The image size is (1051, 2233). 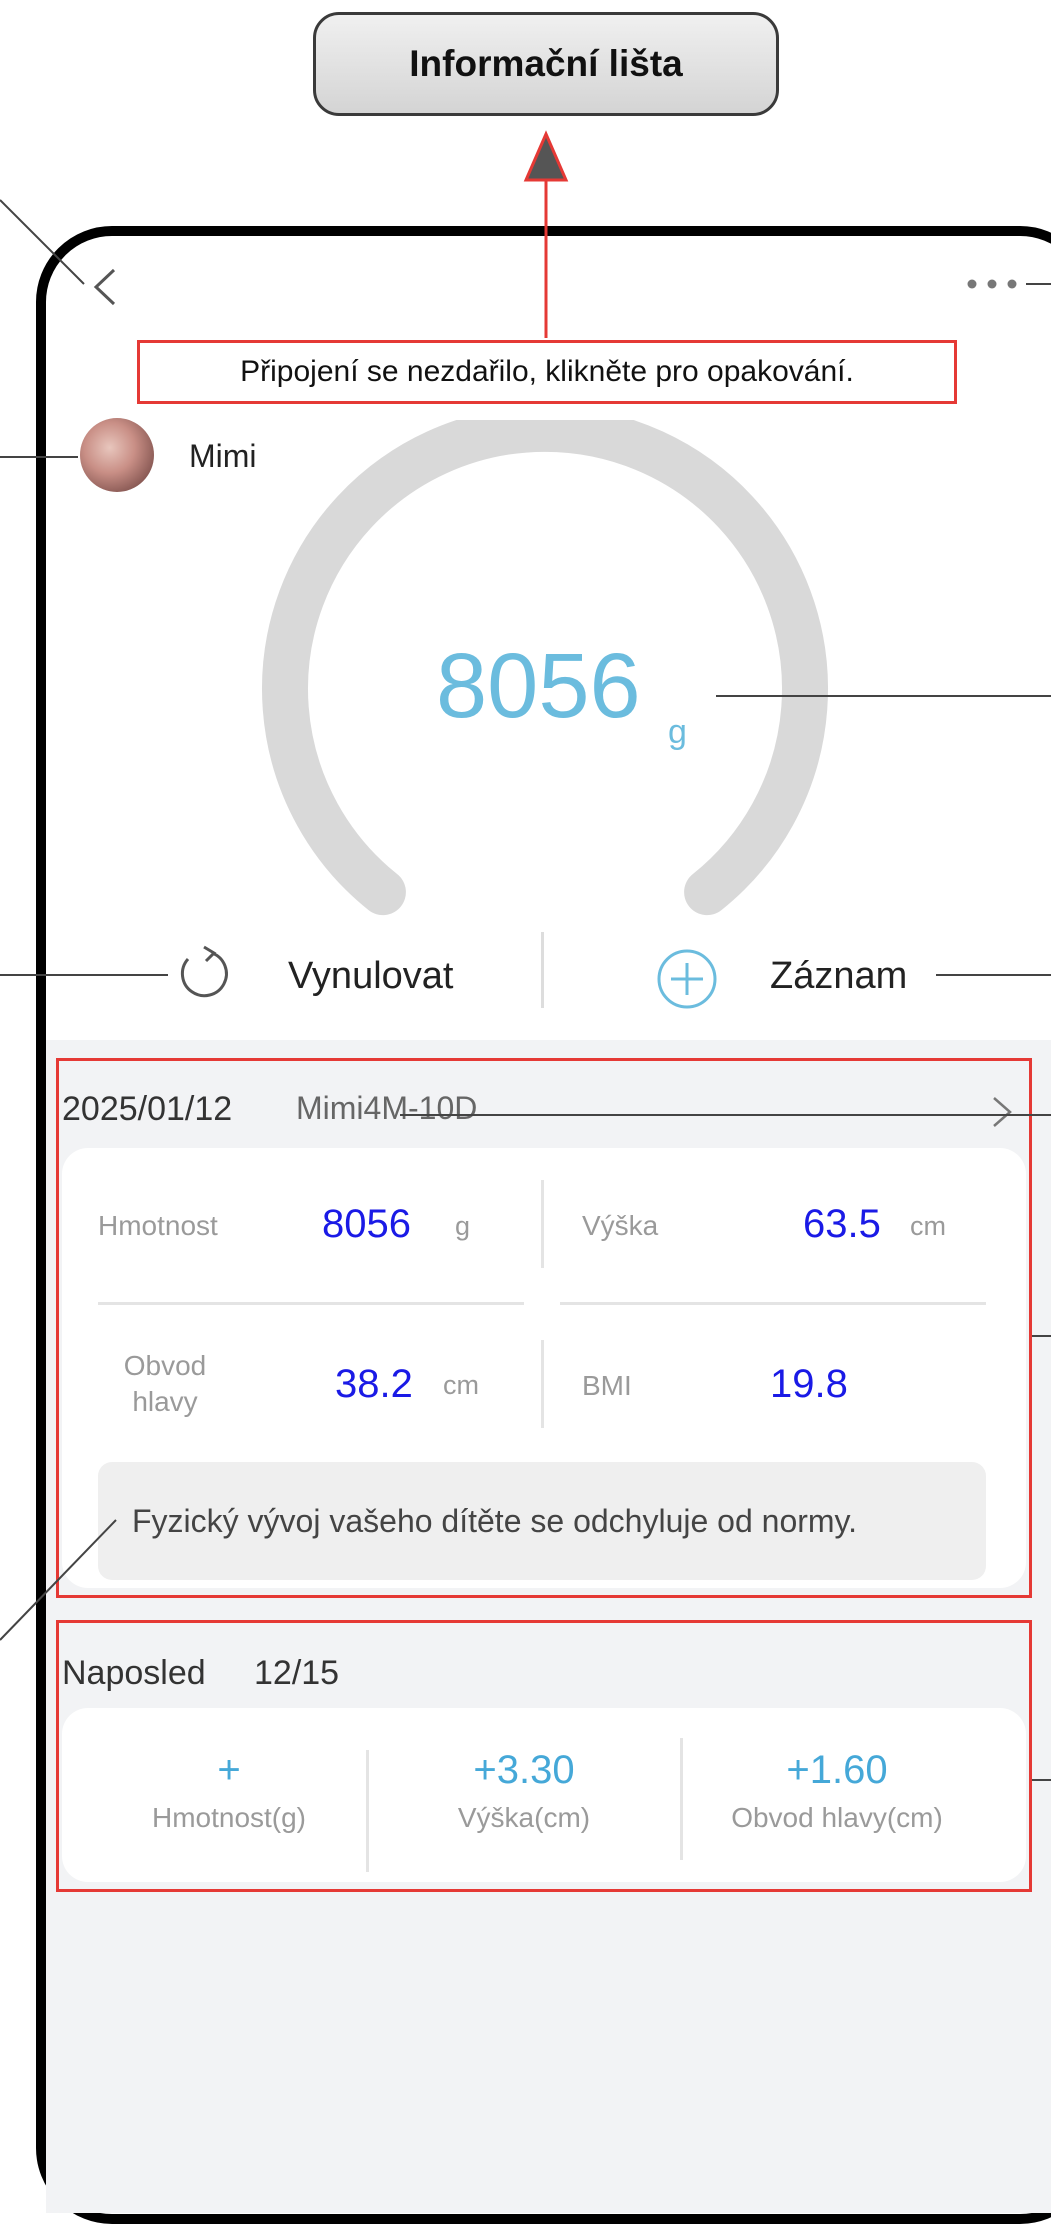 I want to click on weight-value: 8056, so click(x=366, y=1224).